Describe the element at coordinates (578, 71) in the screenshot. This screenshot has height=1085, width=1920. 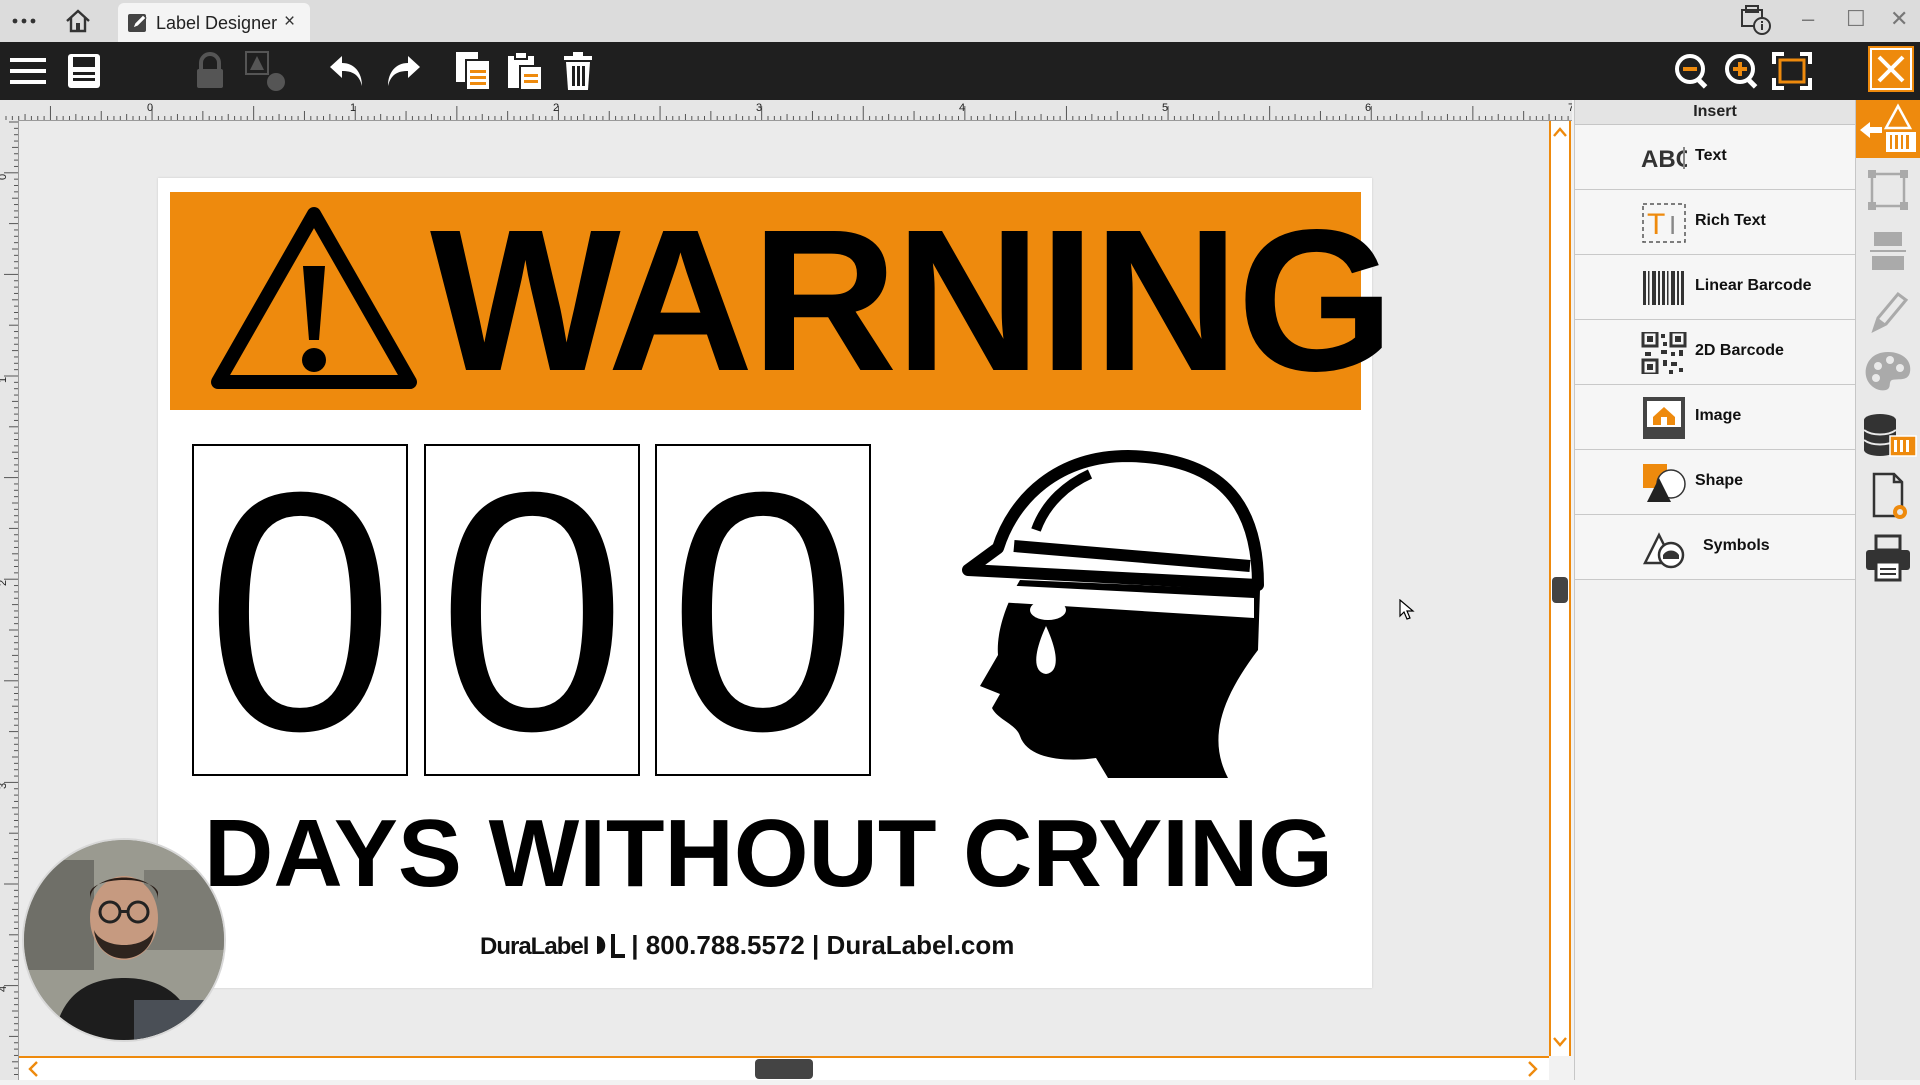
I see `delete-button` at that location.